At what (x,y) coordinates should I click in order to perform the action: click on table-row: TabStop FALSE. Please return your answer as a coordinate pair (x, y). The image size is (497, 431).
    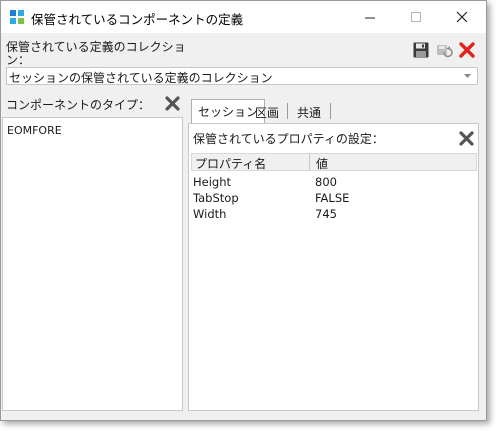
    Looking at the image, I should click on (335, 199).